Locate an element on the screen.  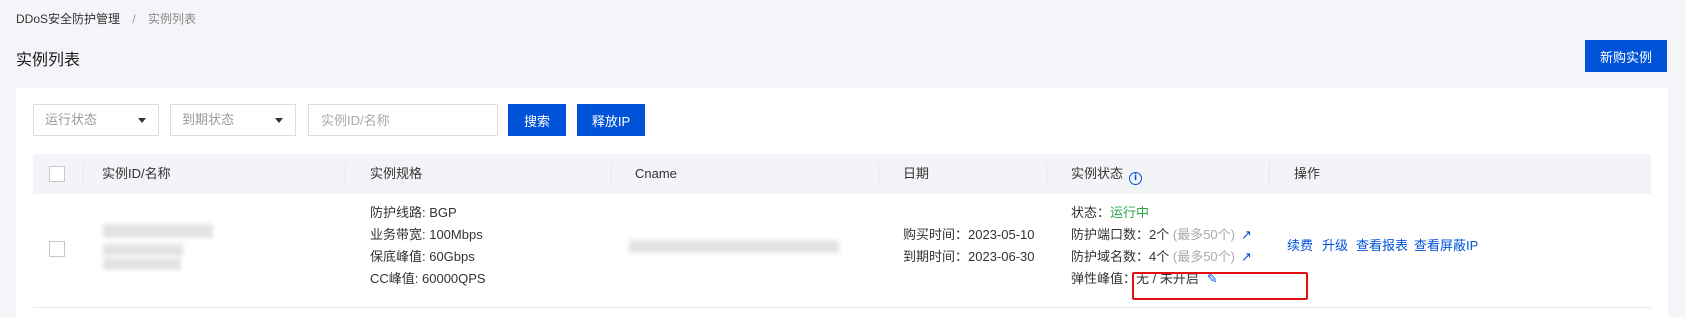
run-status-select: 运行状态 is located at coordinates (96, 120).